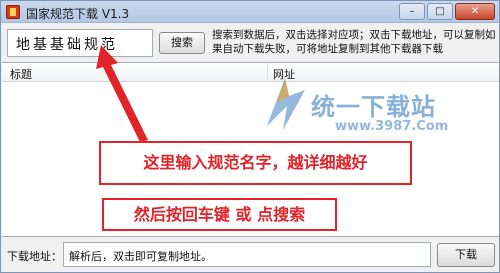 The height and width of the screenshot is (273, 500). I want to click on download-button: 下载, so click(466, 255).